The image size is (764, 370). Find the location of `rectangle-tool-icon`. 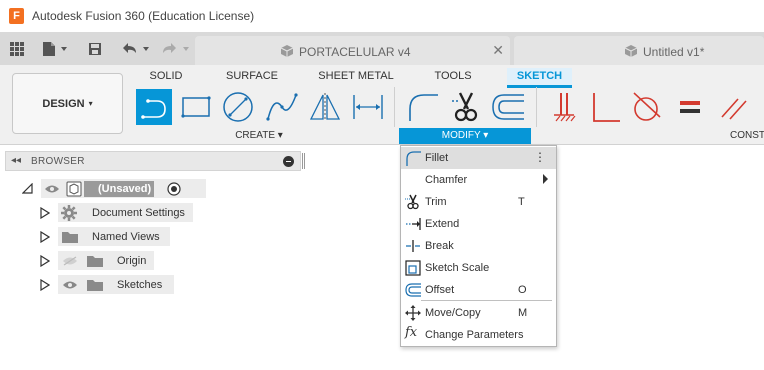

rectangle-tool-icon is located at coordinates (196, 107).